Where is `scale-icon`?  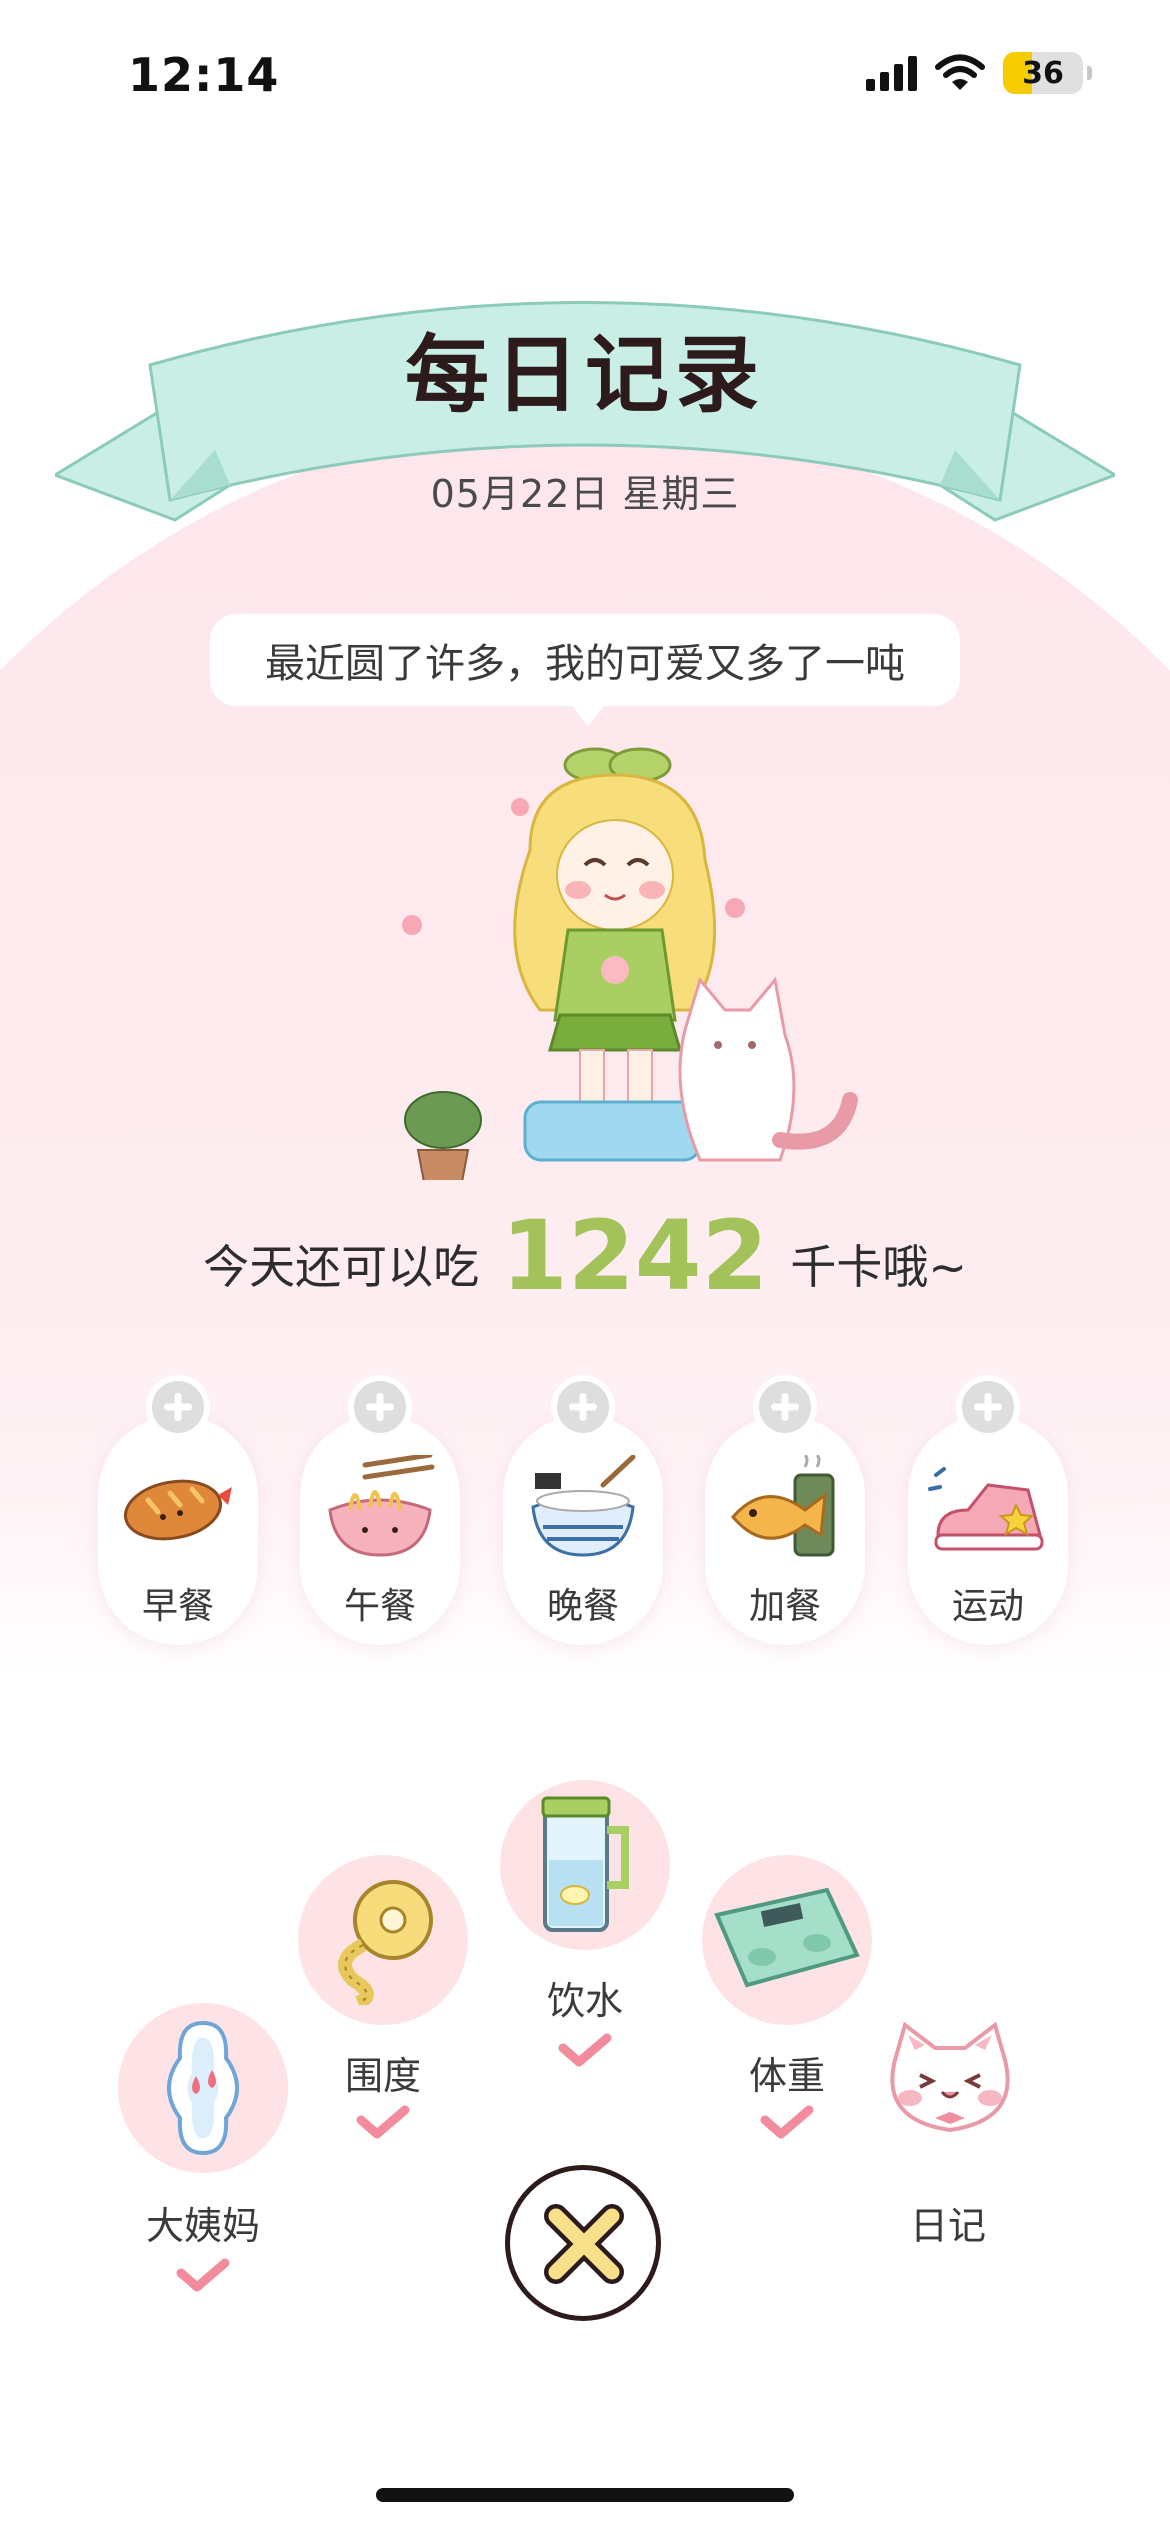
scale-icon is located at coordinates (787, 1937).